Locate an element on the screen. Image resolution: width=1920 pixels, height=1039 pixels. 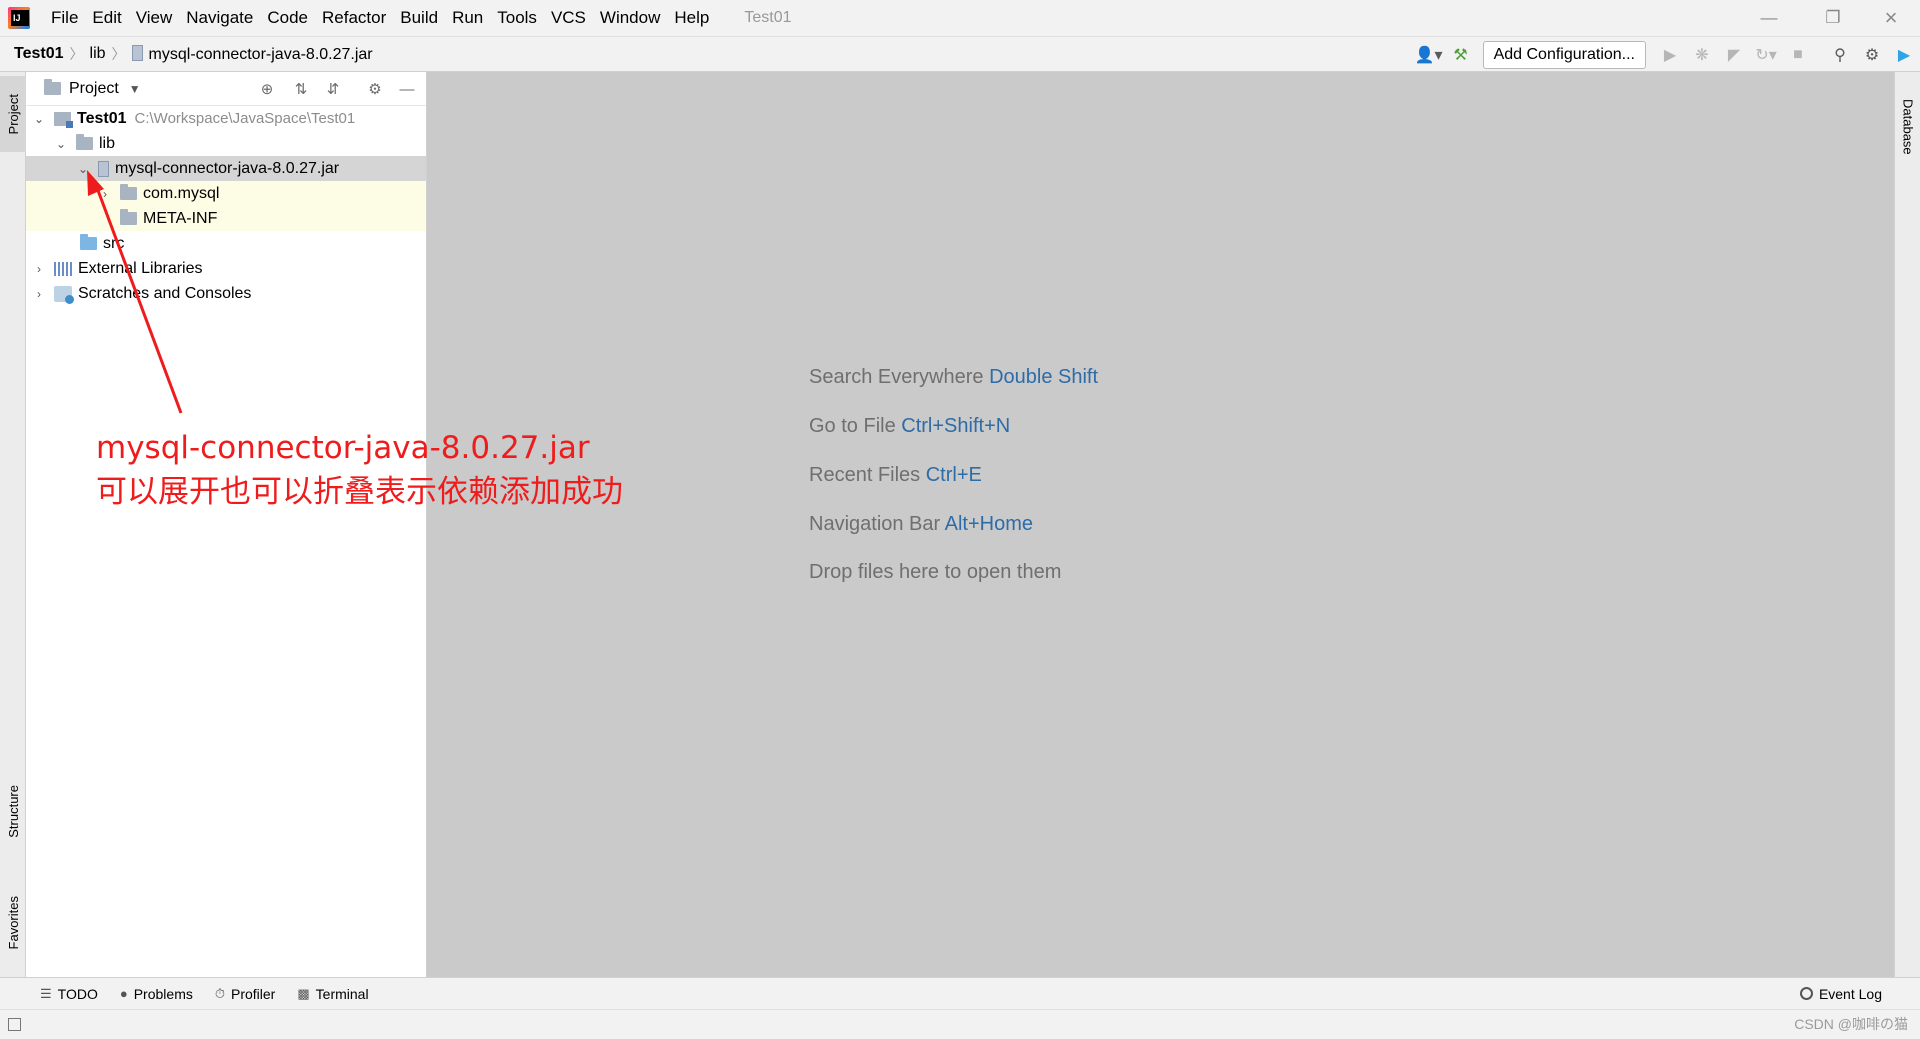
chevron-down-icon: ▼ is located at coordinates (135, 89).